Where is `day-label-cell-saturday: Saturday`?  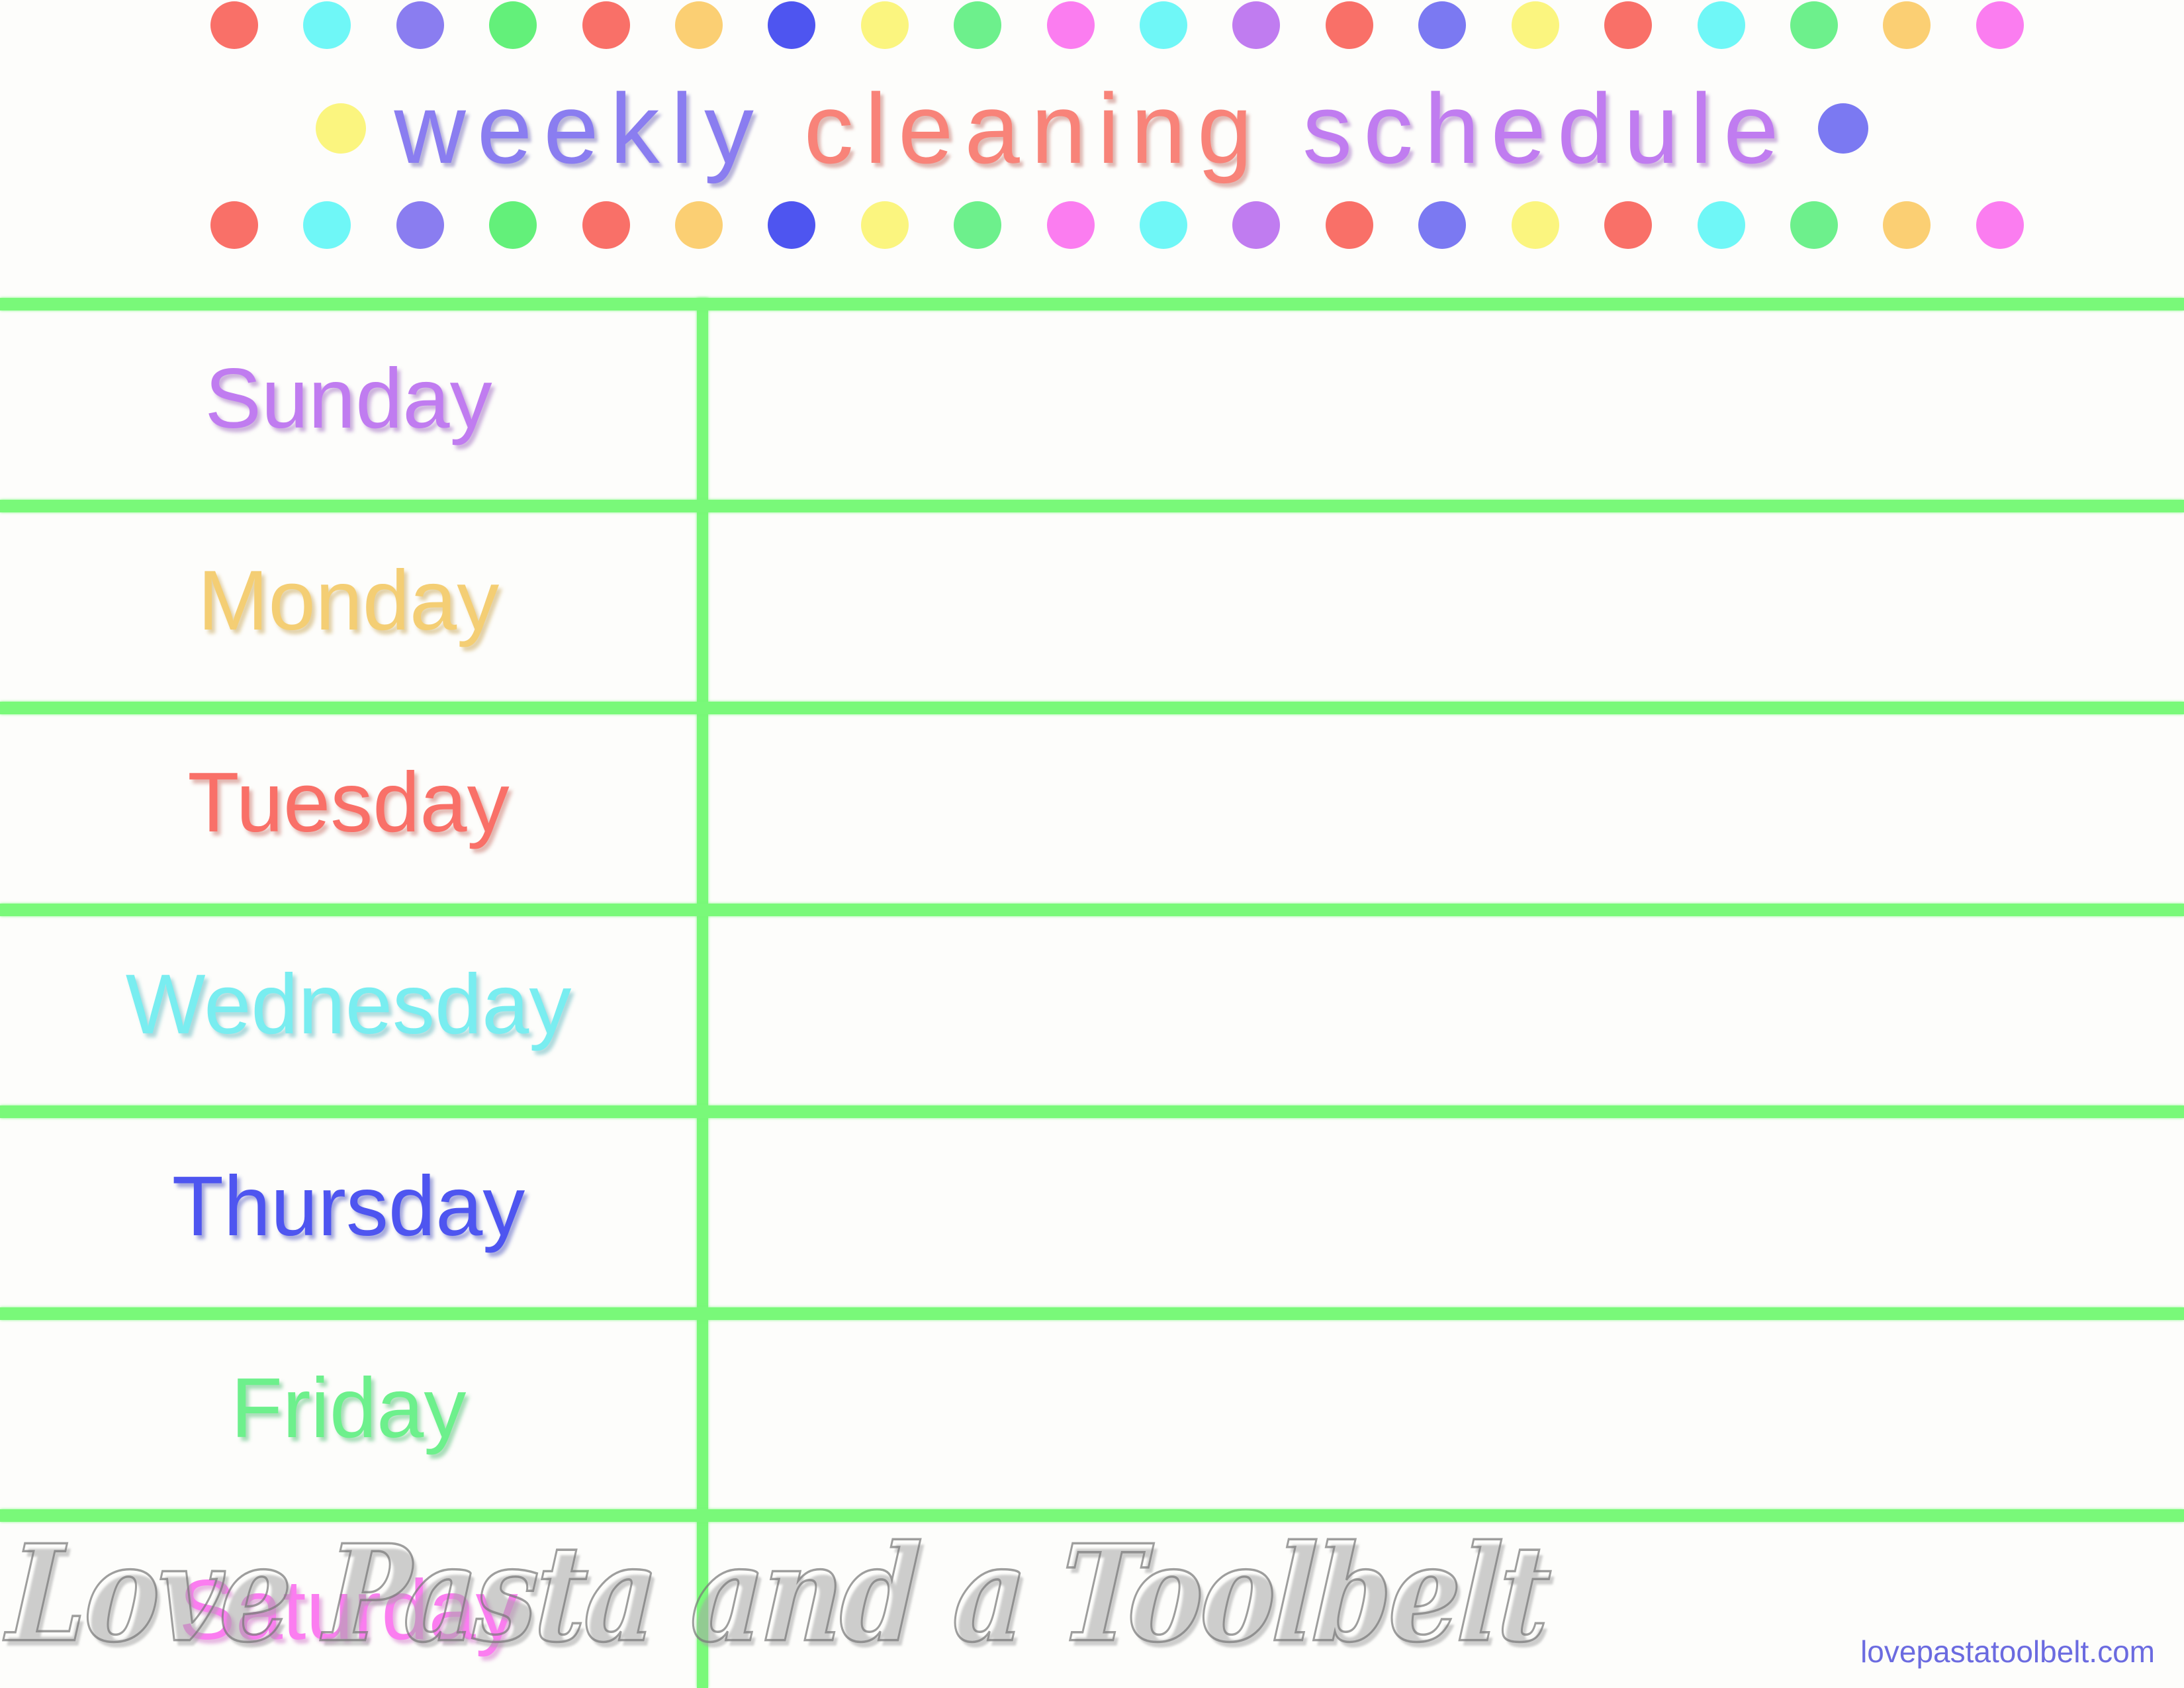
day-label-cell-saturday: Saturday is located at coordinates (348, 1598).